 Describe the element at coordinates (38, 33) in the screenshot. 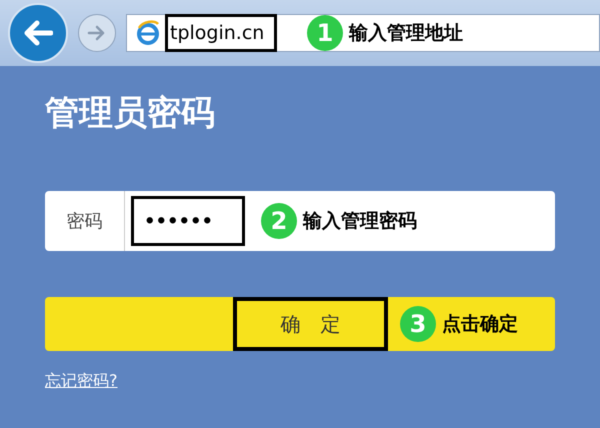

I see `left-arrow-icon` at that location.